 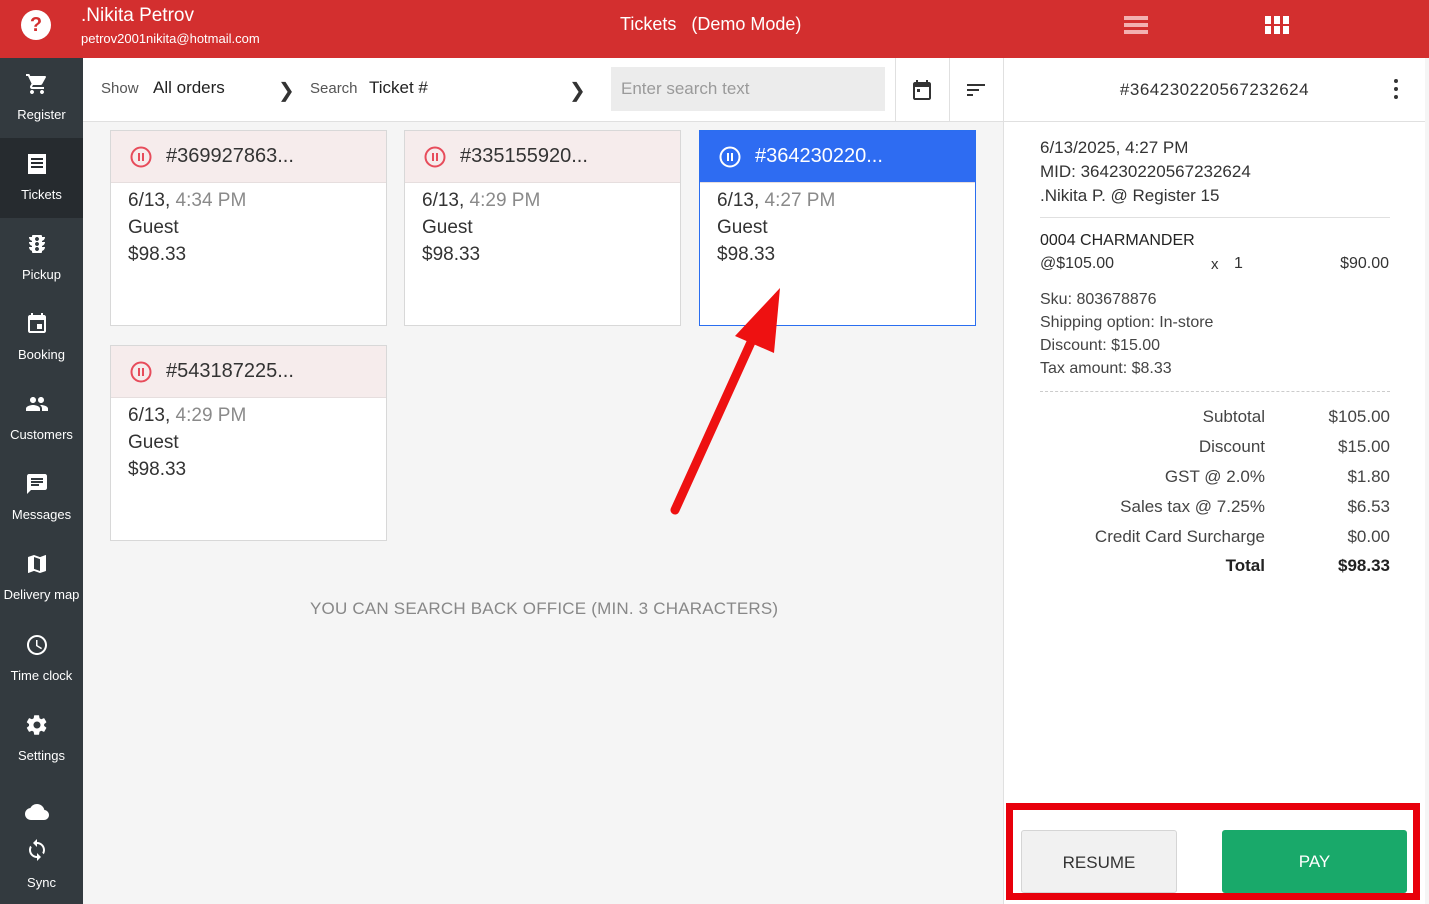 What do you see at coordinates (1238, 263) in the screenshot?
I see `line-item-quantity: 1` at bounding box center [1238, 263].